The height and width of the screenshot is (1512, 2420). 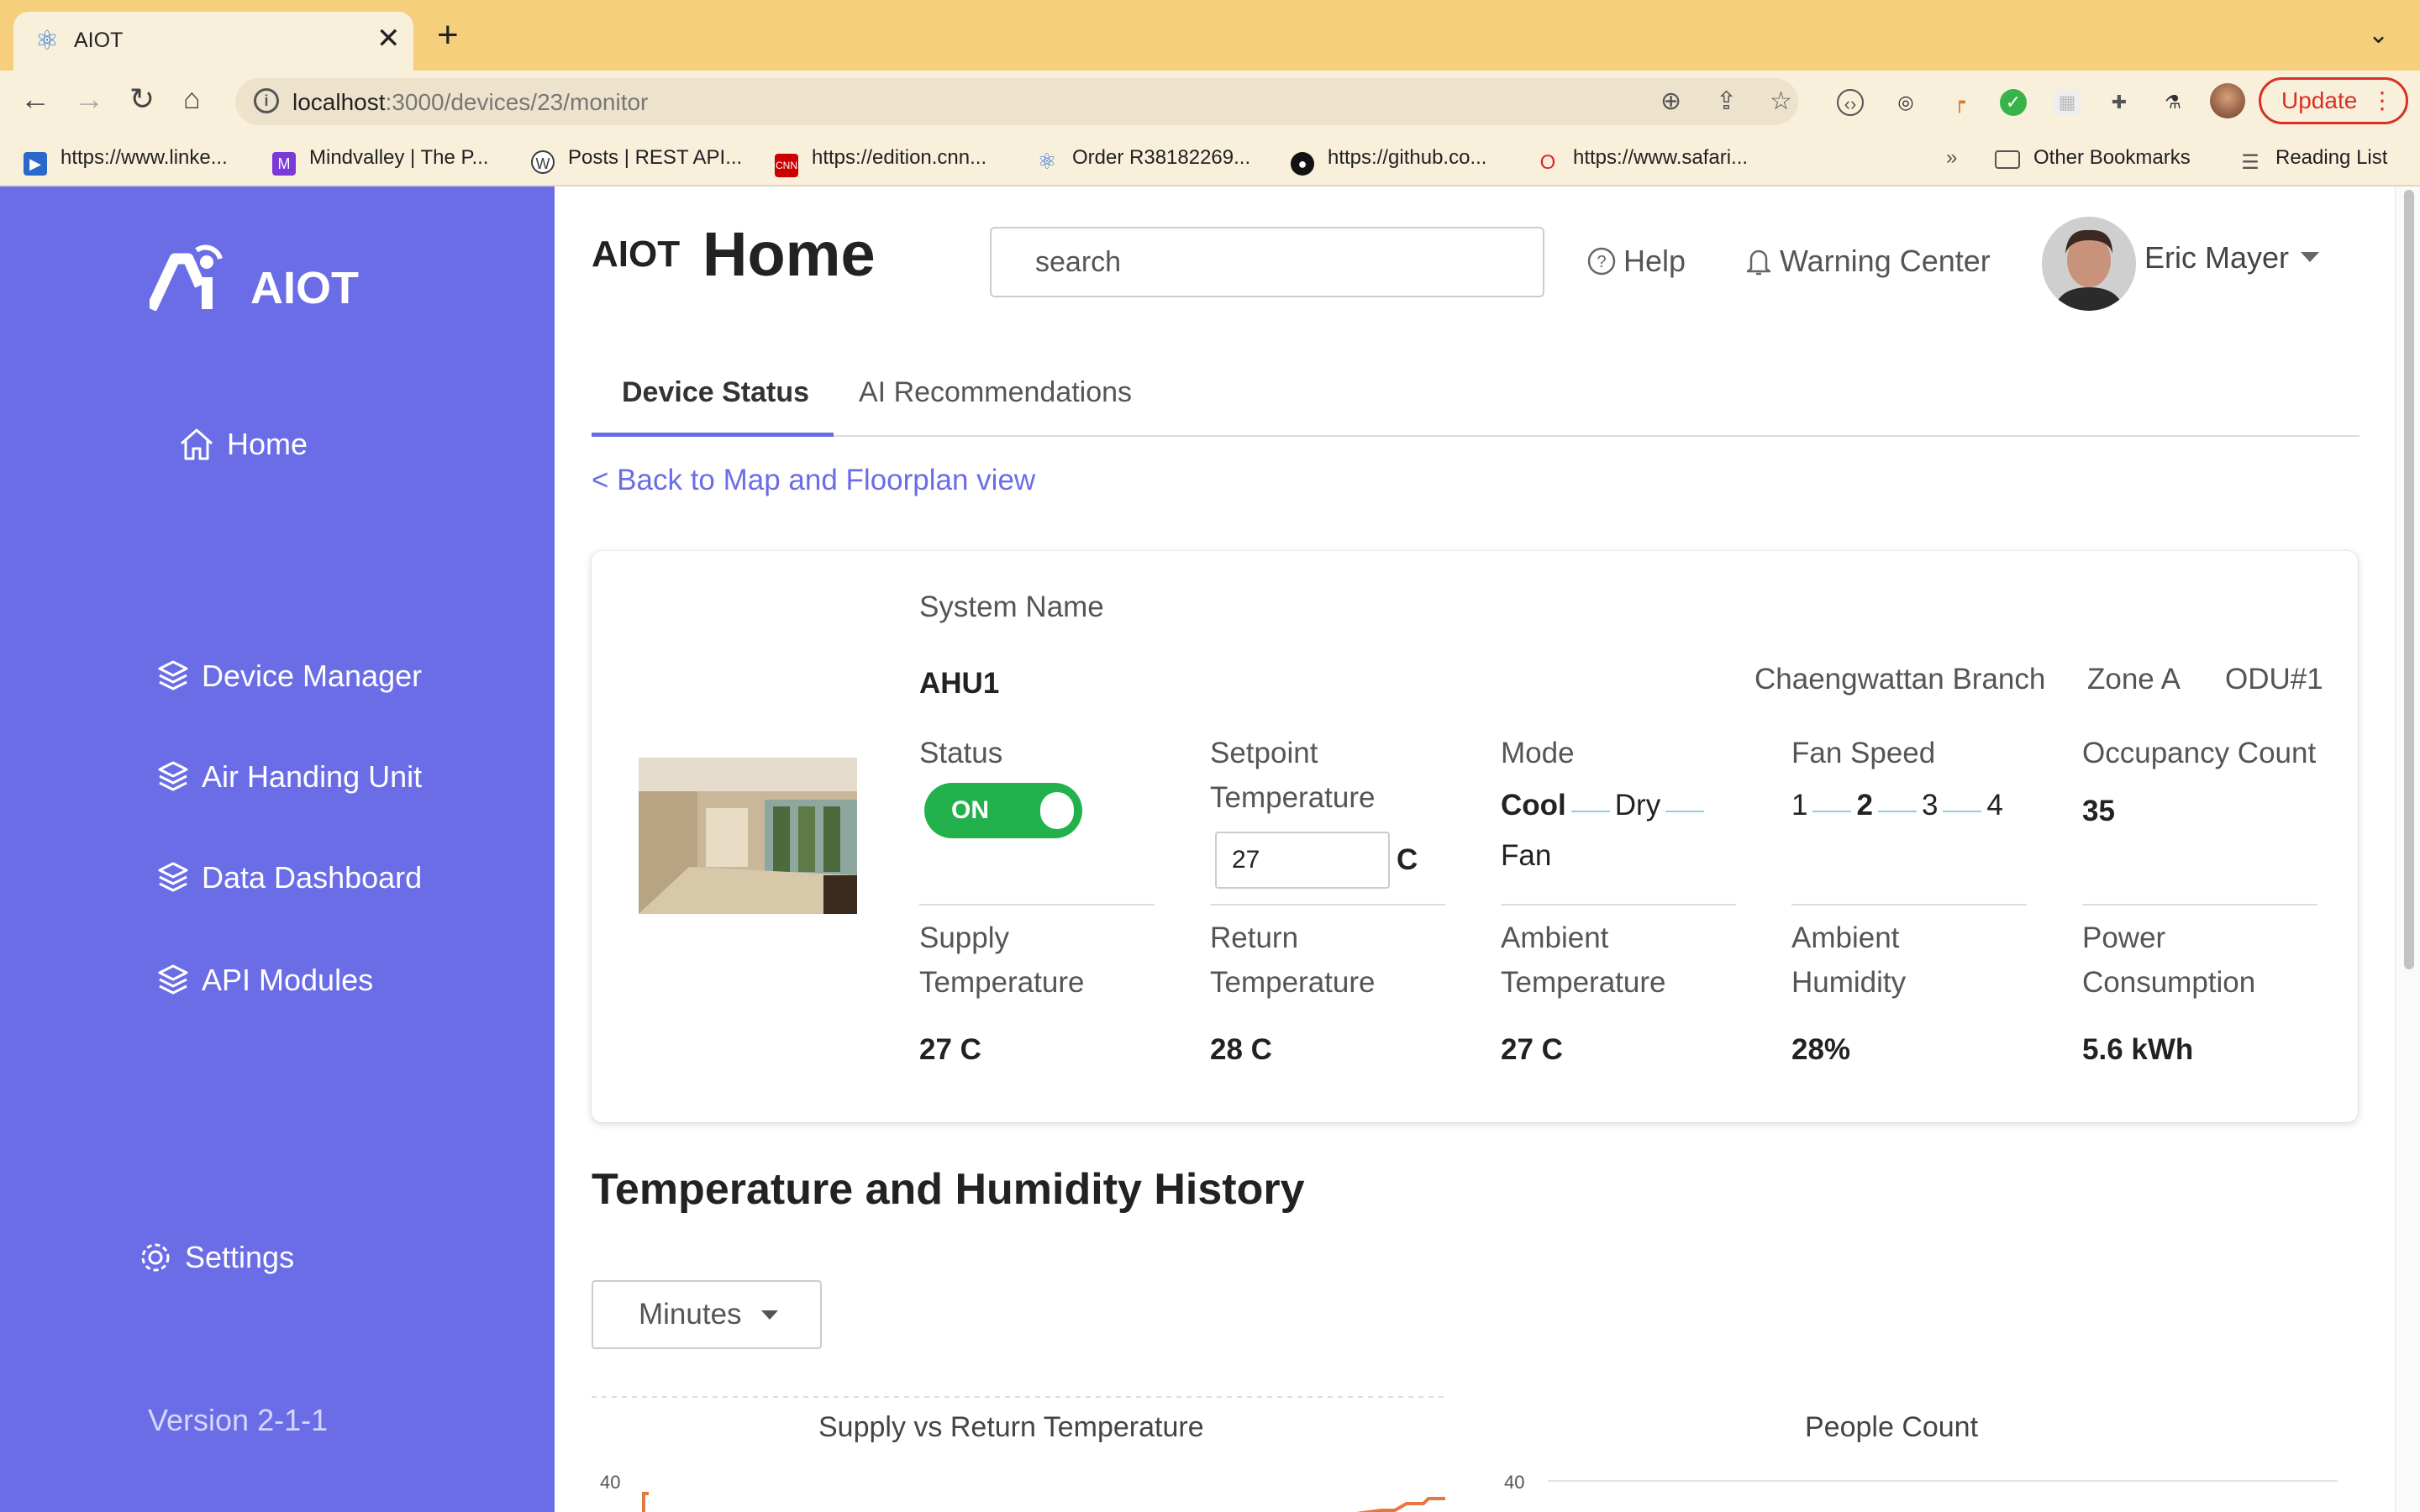 I want to click on update-button: Update ⋮, so click(x=2333, y=100).